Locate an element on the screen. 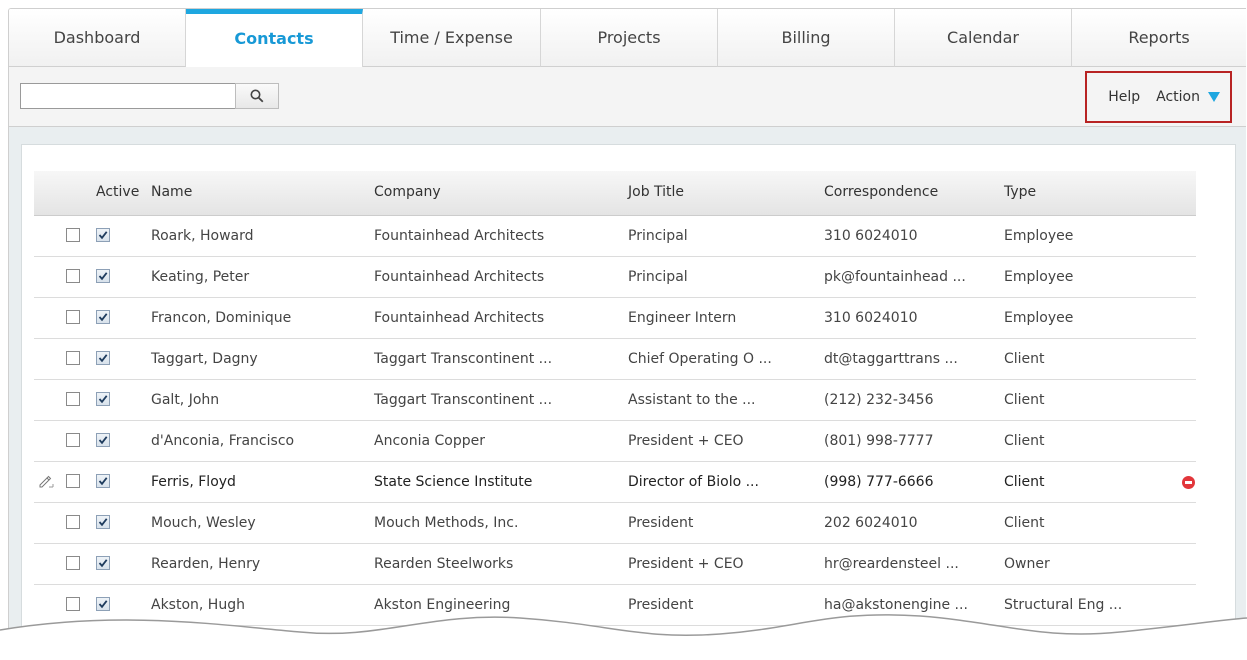  magnifier-icon is located at coordinates (257, 96).